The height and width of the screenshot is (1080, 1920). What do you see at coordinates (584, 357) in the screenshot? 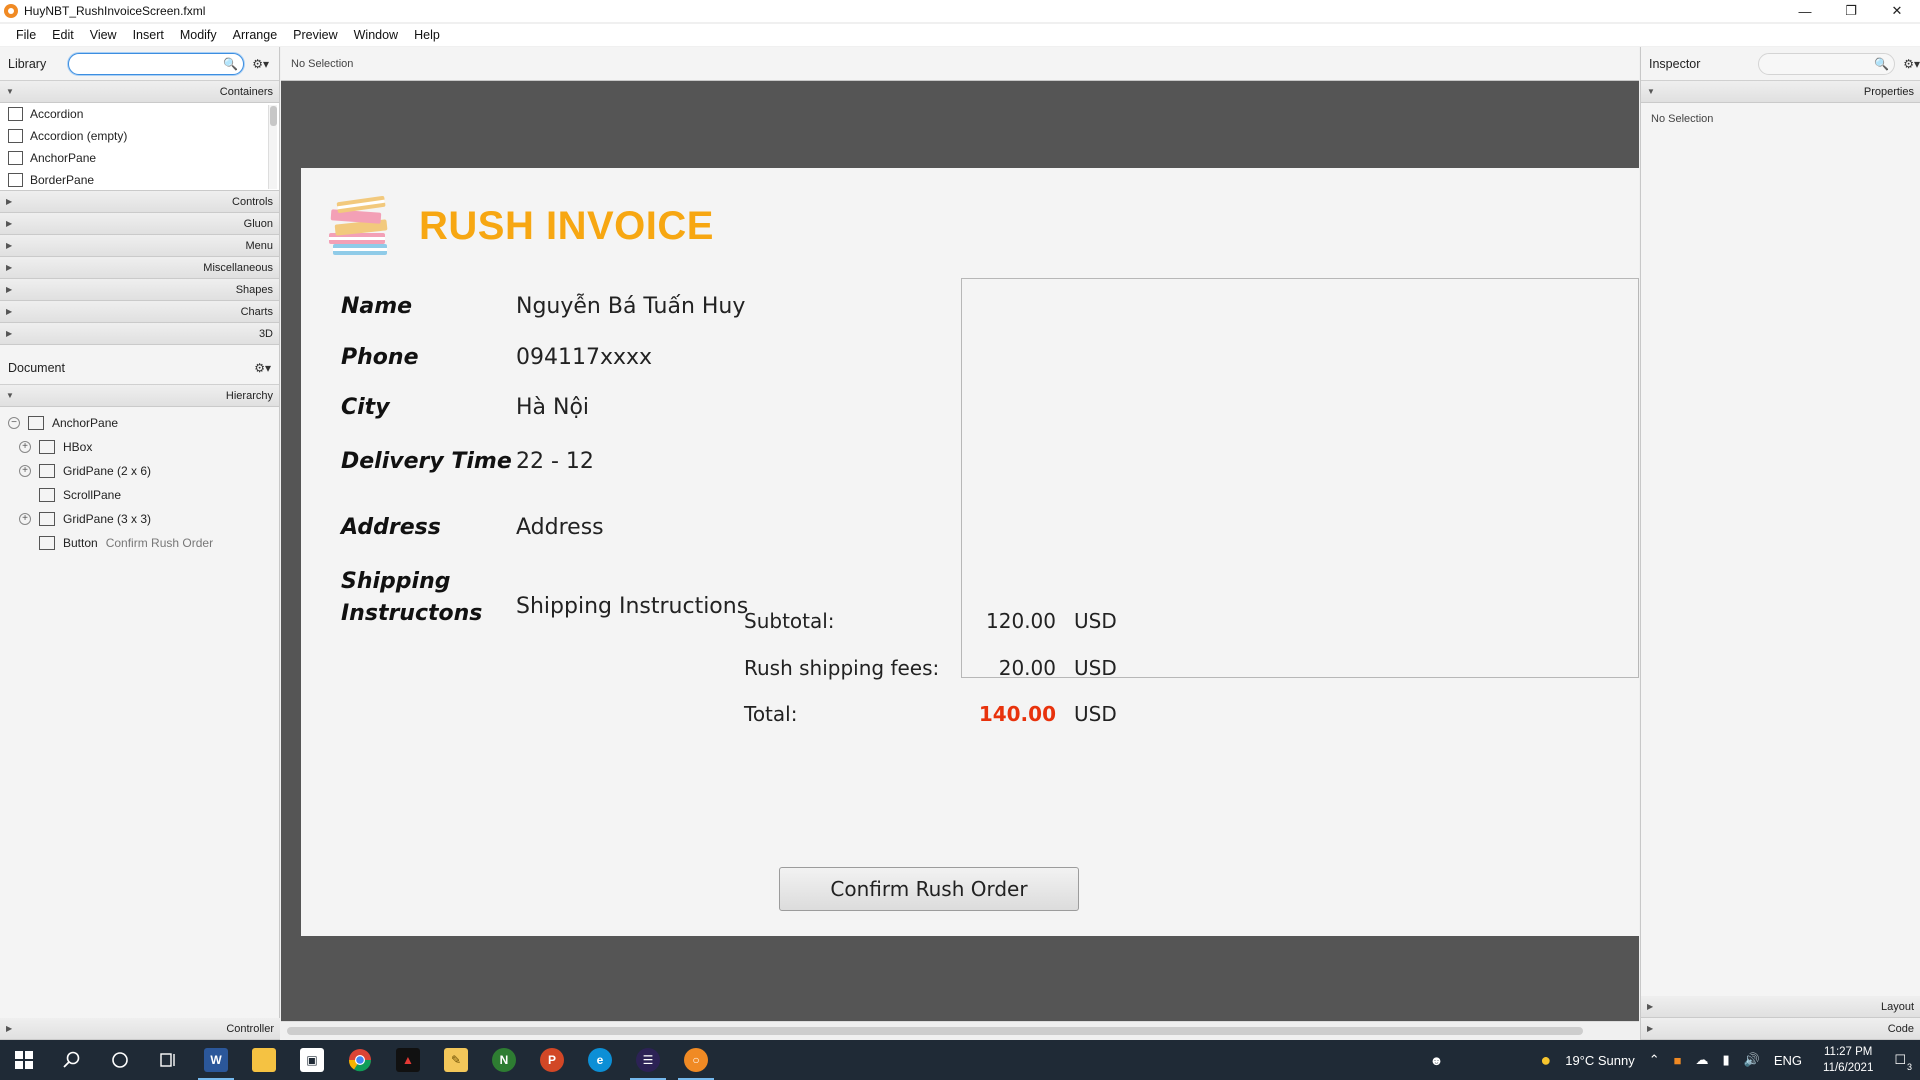
I see `phone-value: 094117xxxx` at bounding box center [584, 357].